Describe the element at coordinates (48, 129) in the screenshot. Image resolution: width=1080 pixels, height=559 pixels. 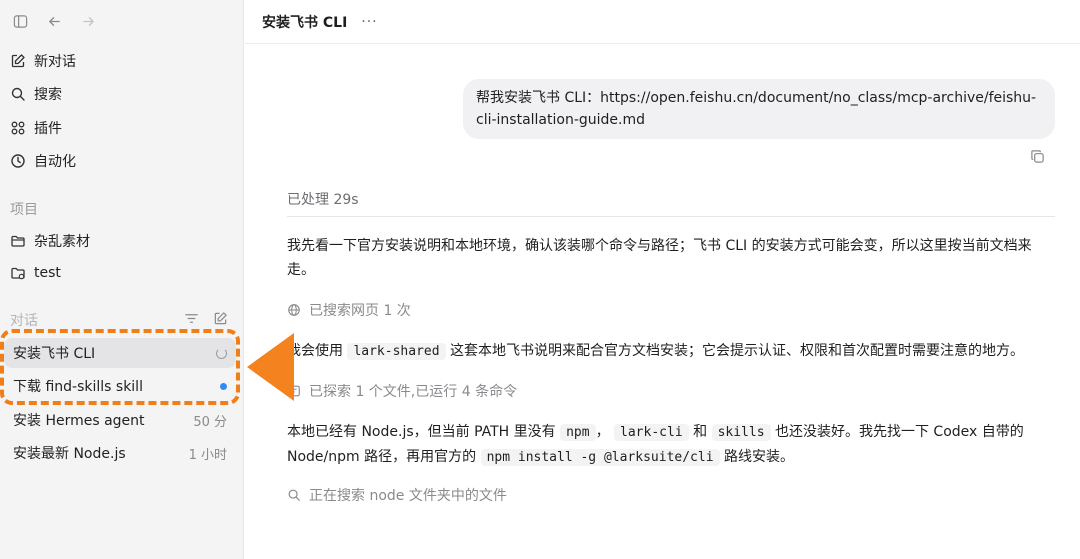
I see `nav-label: 插件` at that location.